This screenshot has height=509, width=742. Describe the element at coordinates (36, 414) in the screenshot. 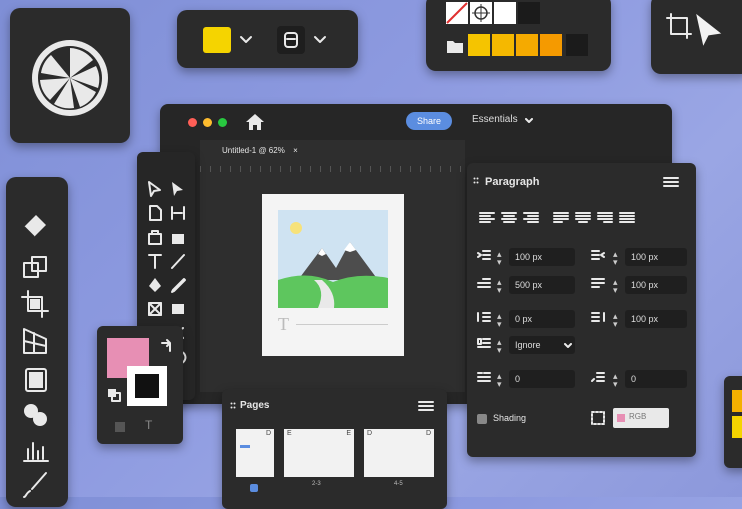

I see `blend-icon` at that location.